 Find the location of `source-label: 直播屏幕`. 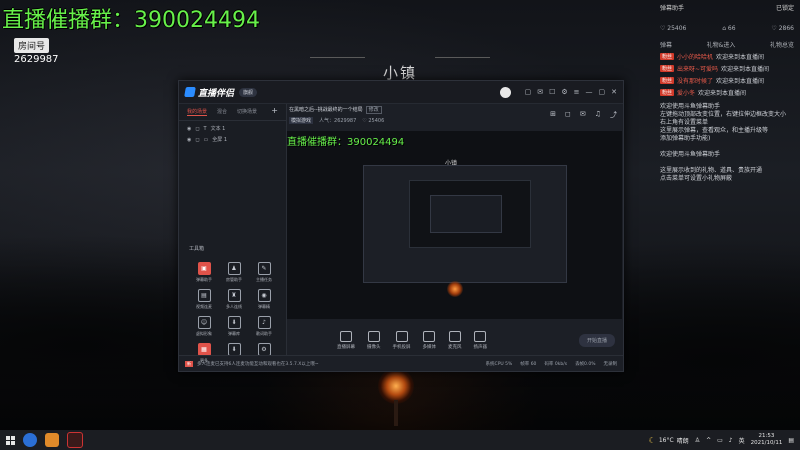

source-label: 直播屏幕 is located at coordinates (346, 347).